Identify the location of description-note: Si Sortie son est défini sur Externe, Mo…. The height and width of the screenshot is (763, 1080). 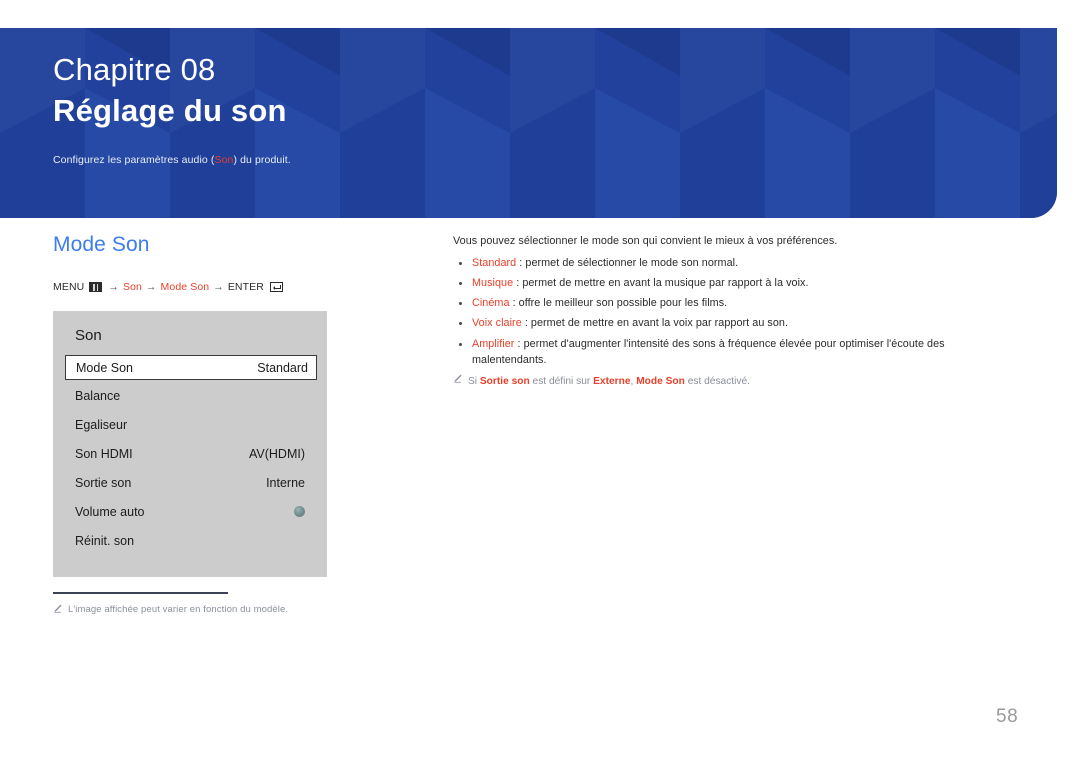
(718, 382).